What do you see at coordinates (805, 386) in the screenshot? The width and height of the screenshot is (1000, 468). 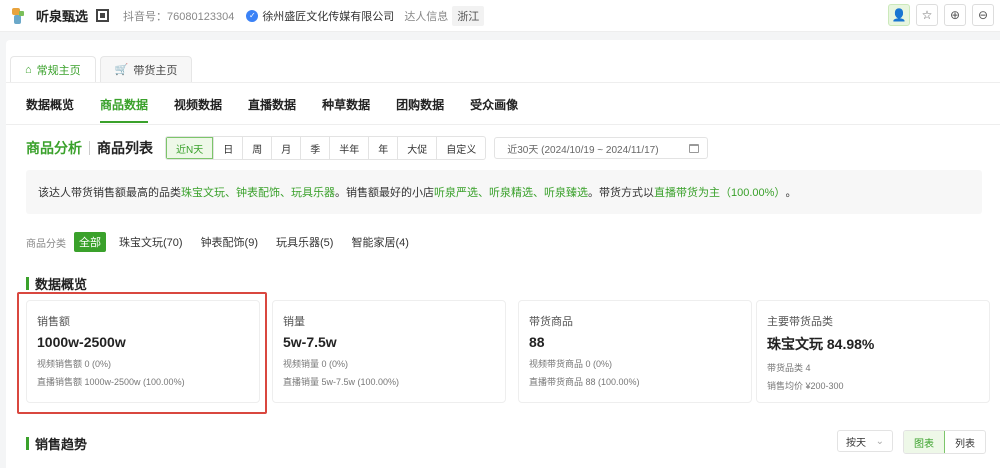 I see `card-detail: 销售均价 ¥200-300` at bounding box center [805, 386].